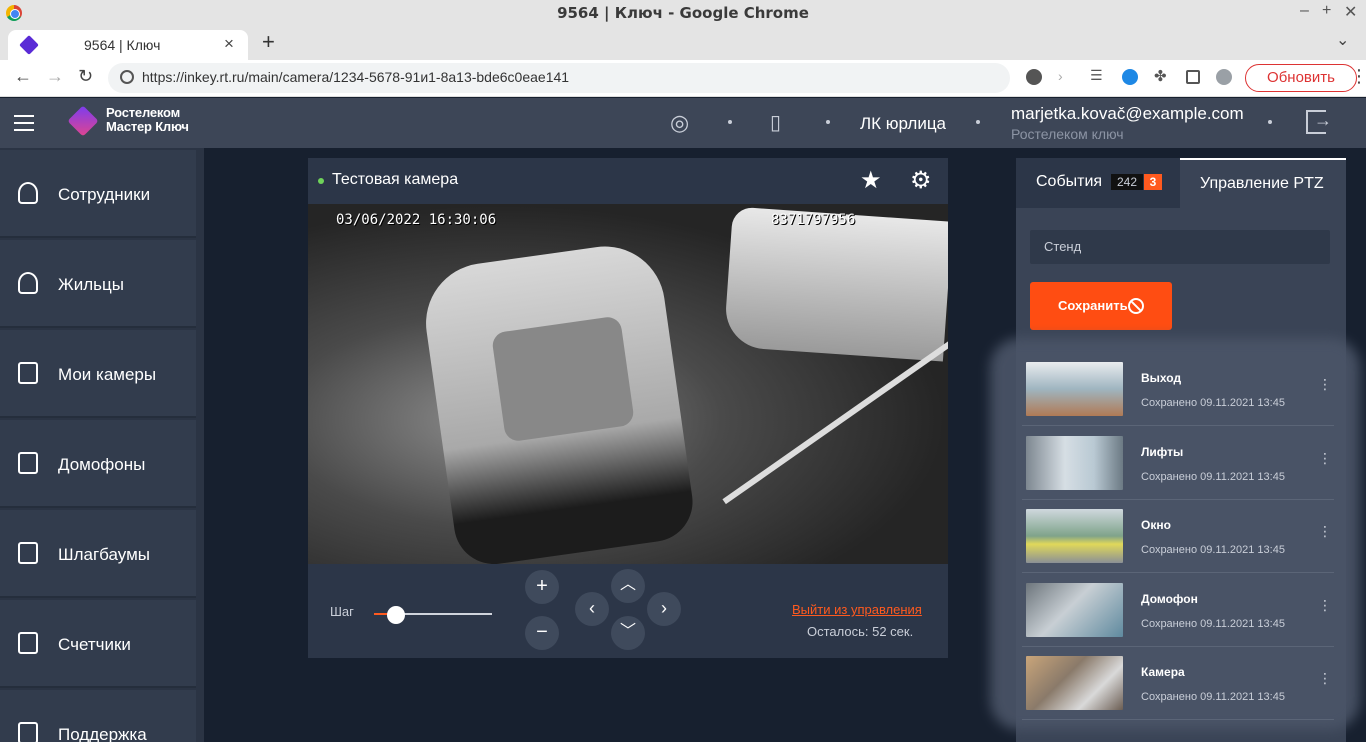 Image resolution: width=1366 pixels, height=742 pixels. Describe the element at coordinates (28, 643) in the screenshot. I see `meter-icon` at that location.